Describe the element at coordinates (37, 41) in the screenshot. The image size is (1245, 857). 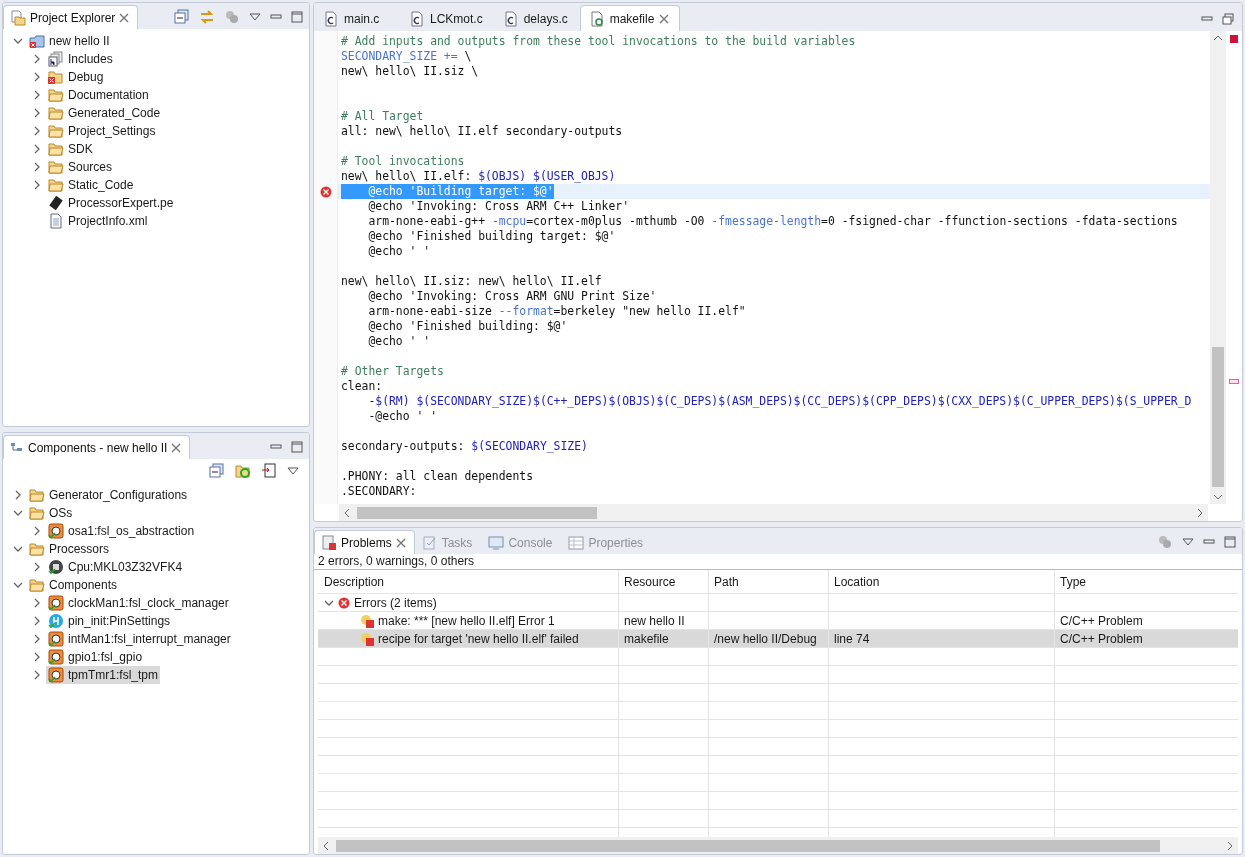
I see `project-icon` at that location.